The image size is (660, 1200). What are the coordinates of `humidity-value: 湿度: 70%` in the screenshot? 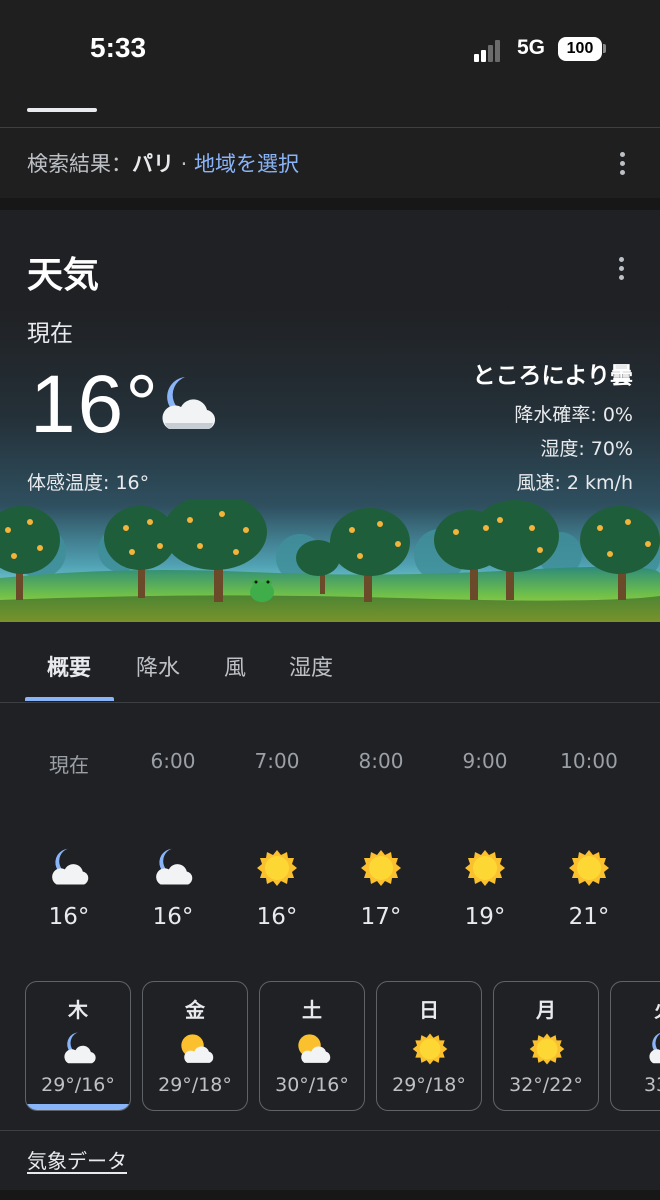 It's located at (586, 449).